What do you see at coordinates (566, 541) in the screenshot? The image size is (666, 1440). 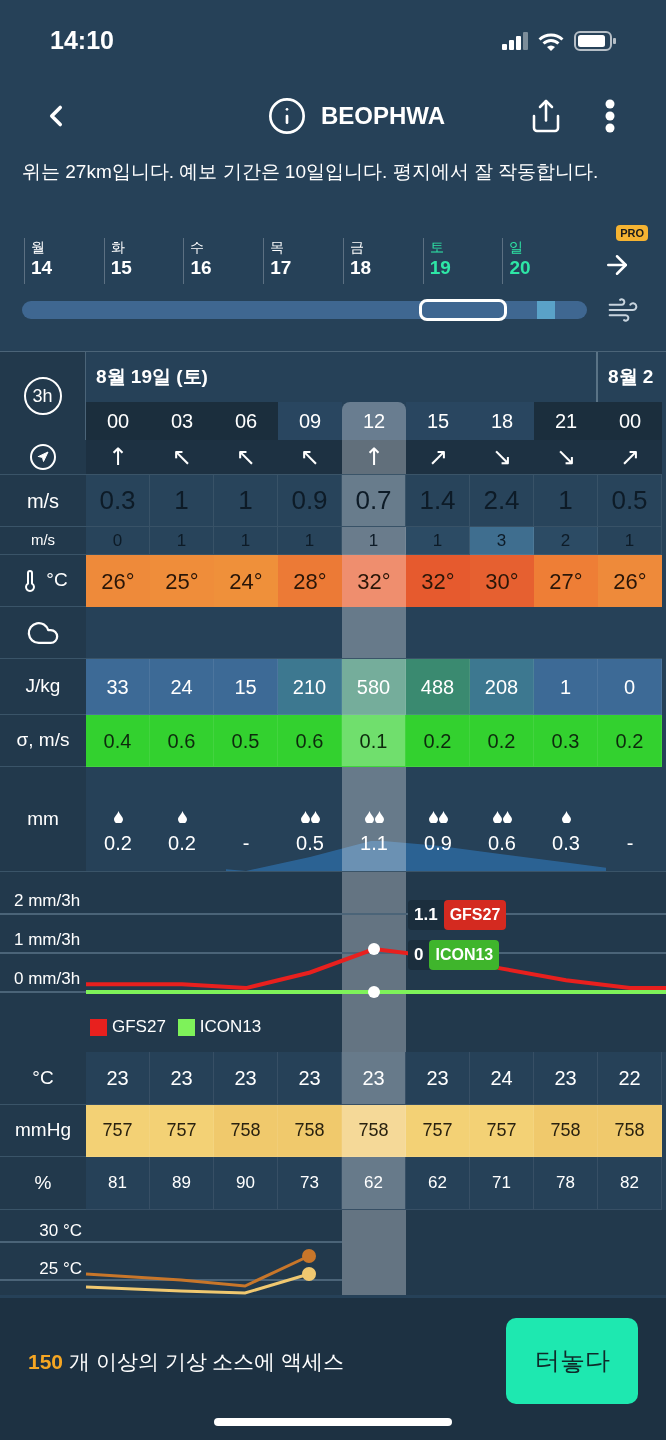 I see `table-cell: 2` at bounding box center [566, 541].